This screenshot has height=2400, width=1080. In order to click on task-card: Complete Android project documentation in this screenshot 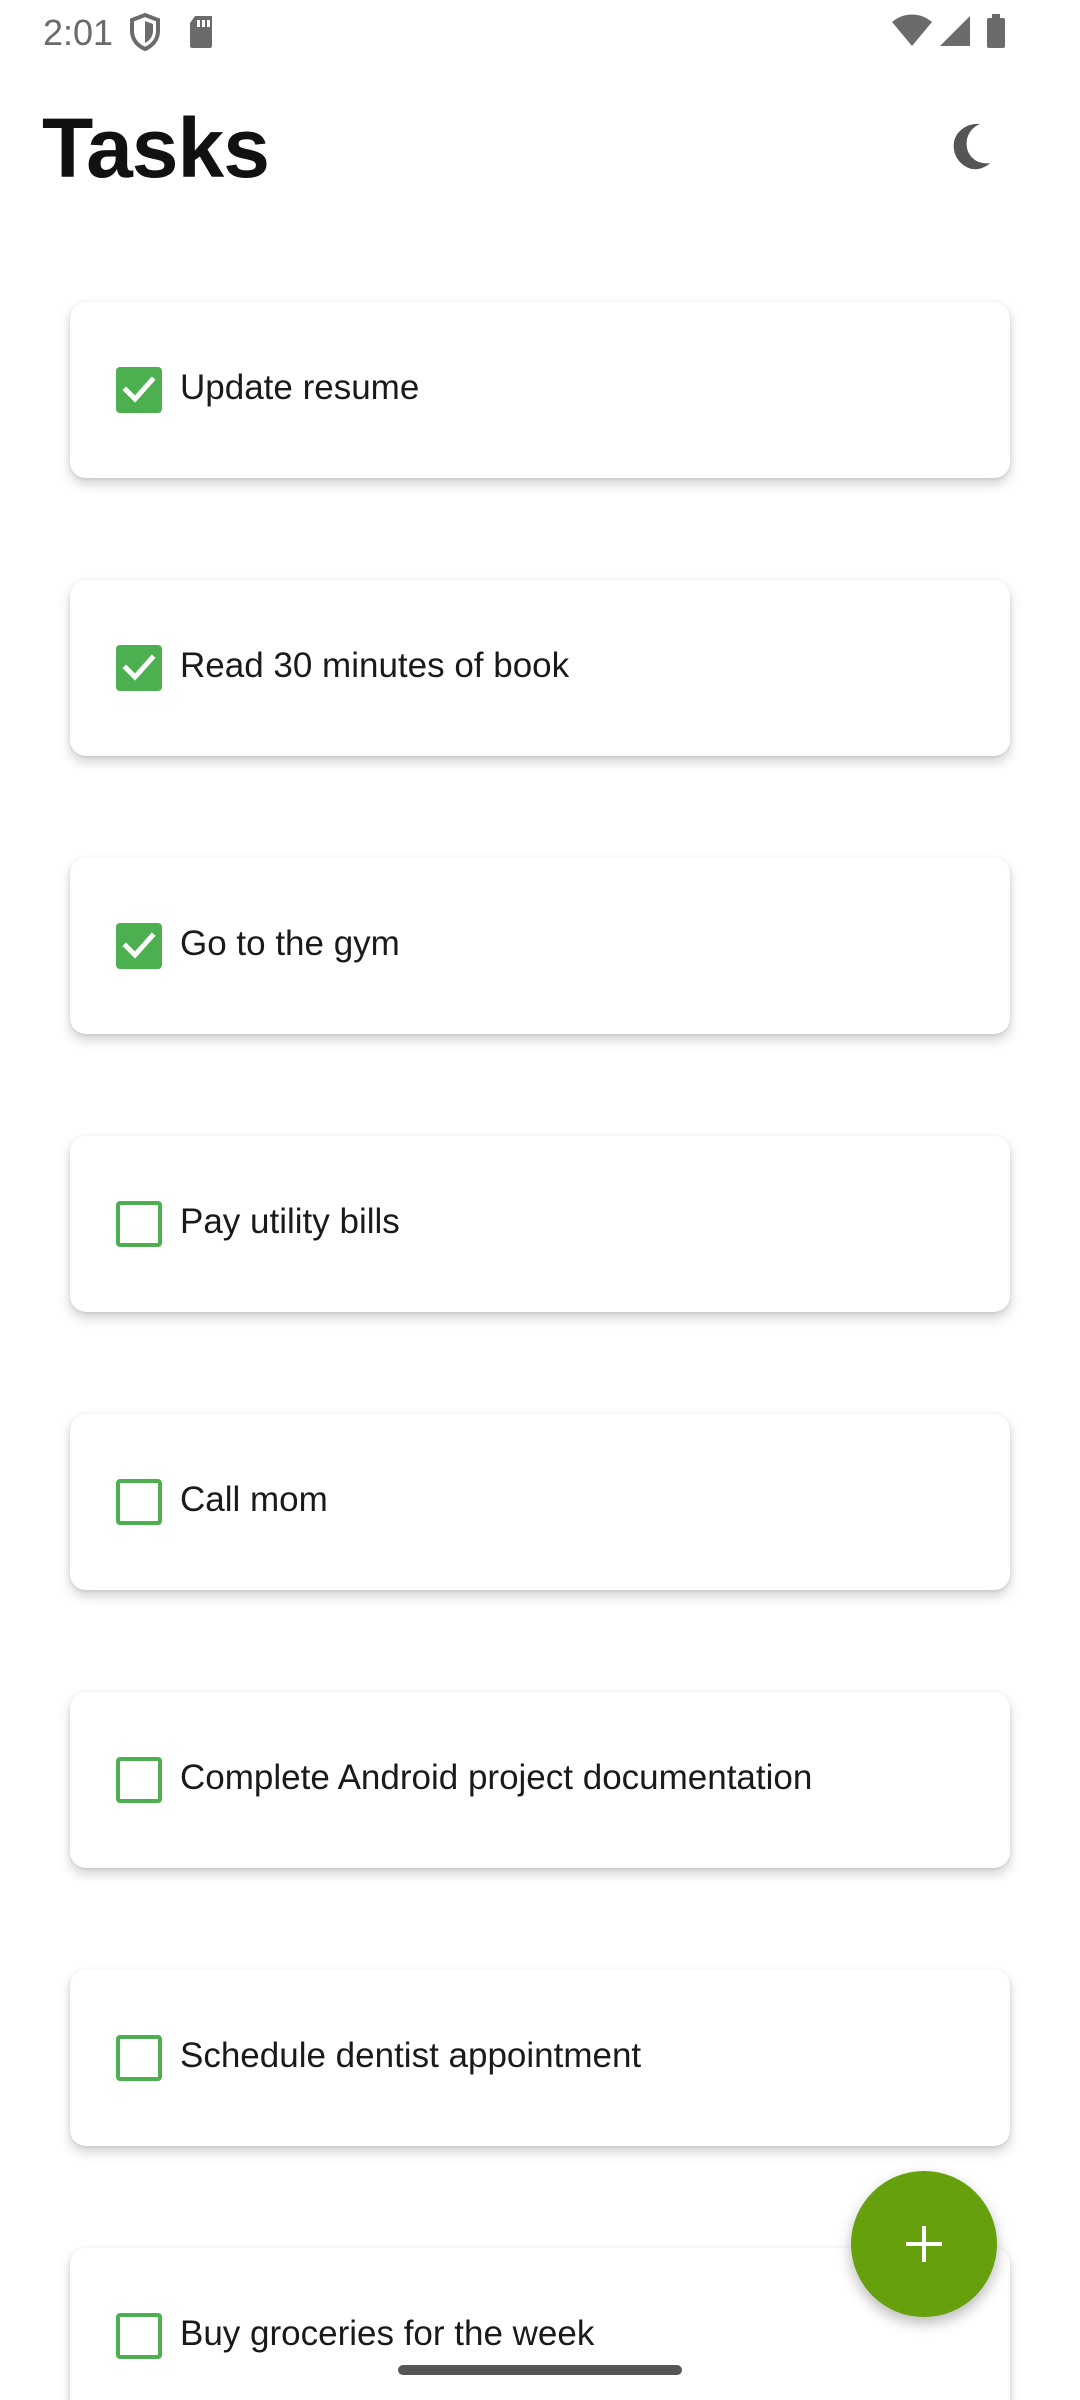, I will do `click(540, 1780)`.